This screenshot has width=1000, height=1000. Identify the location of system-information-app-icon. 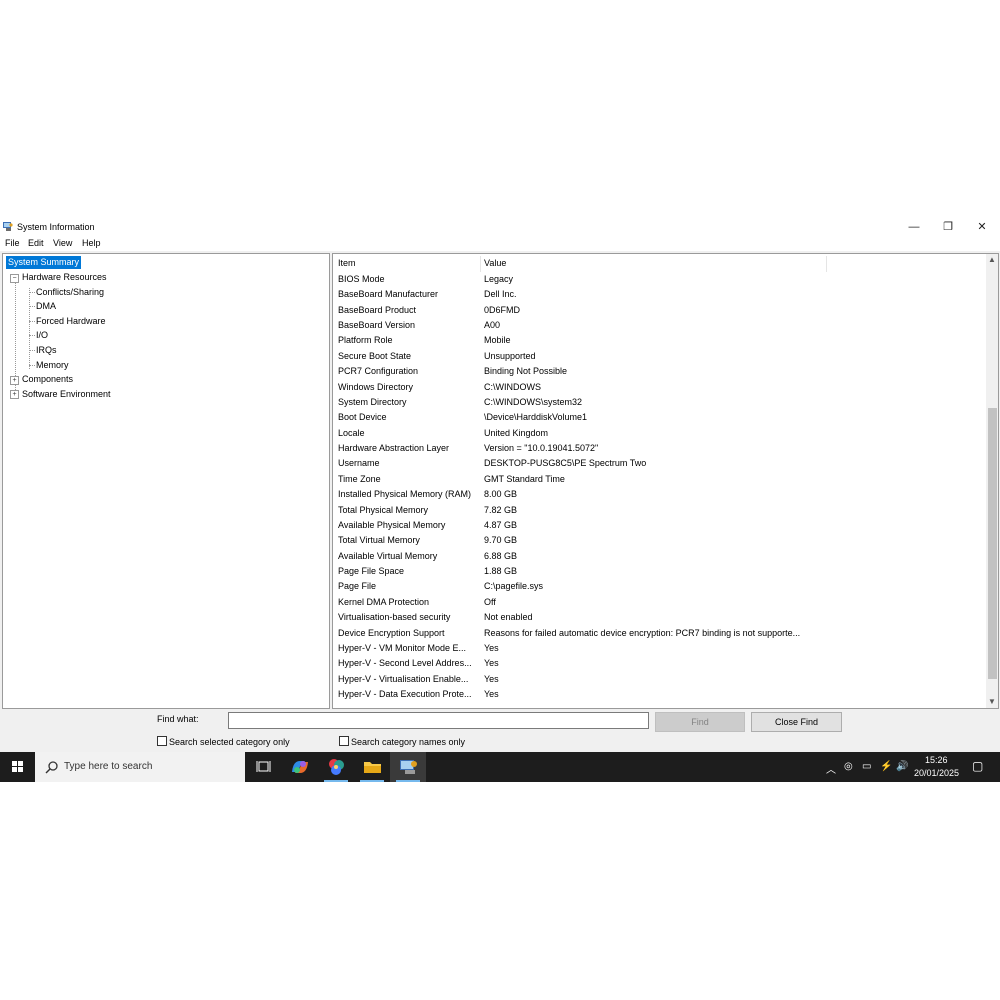
(8, 226).